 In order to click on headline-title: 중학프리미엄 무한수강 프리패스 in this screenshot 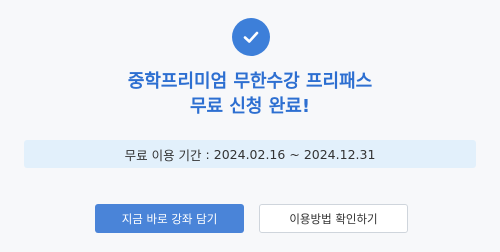, I will do `click(250, 81)`.